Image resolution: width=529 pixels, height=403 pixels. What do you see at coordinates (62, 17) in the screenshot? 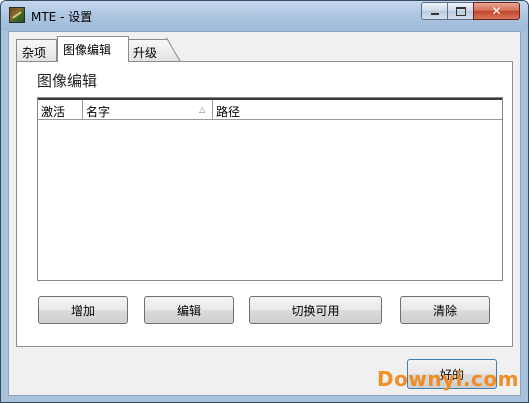
I see `window-title: MTE - 设置` at bounding box center [62, 17].